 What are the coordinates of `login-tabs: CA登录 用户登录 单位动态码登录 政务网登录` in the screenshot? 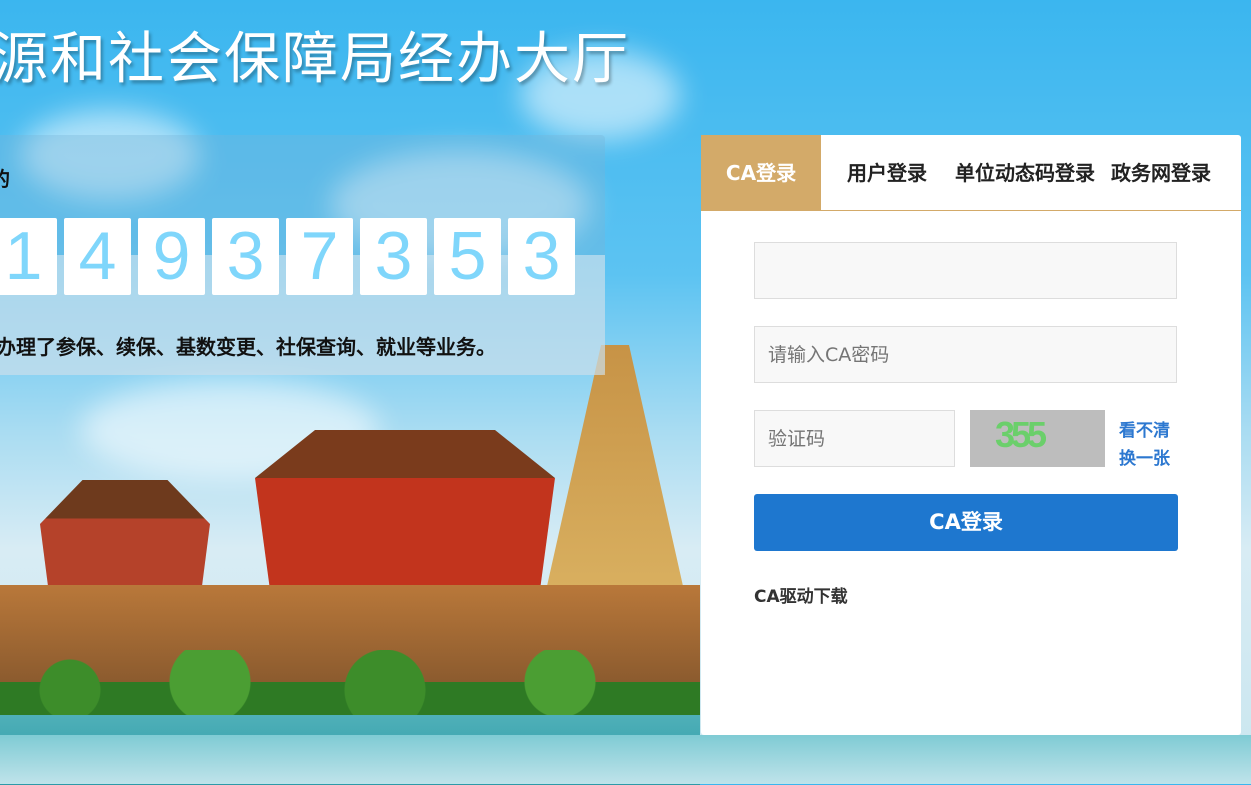 It's located at (971, 173).